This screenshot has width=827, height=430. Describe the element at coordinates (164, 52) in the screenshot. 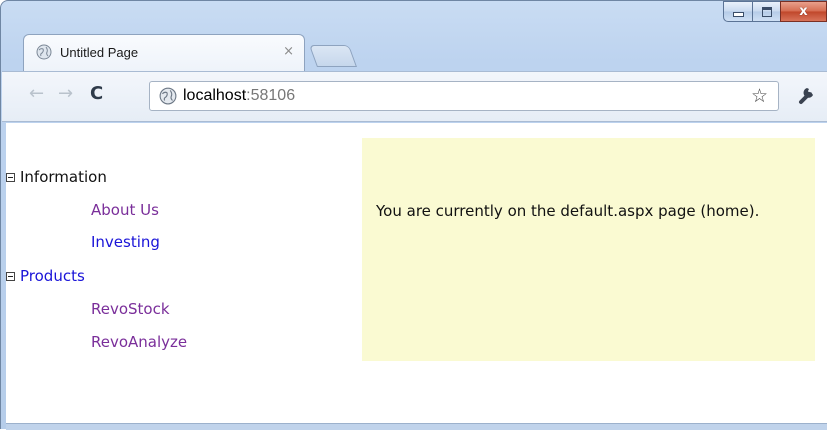

I see `browser-tab: Untitled Page ×` at that location.